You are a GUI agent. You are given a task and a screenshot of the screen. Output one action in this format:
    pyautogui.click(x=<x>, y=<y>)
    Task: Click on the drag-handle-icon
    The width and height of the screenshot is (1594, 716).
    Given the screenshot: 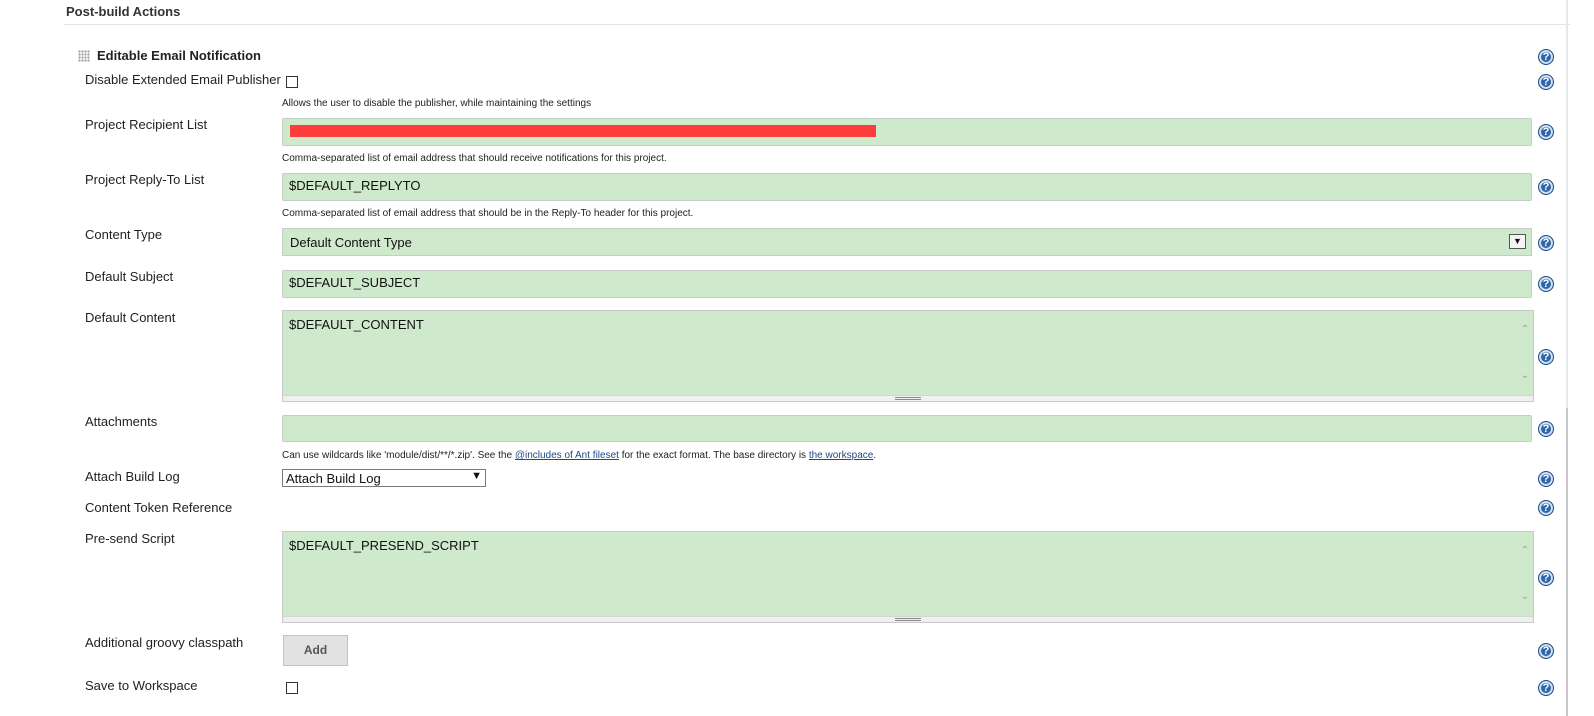 What is the action you would take?
    pyautogui.click(x=84, y=56)
    